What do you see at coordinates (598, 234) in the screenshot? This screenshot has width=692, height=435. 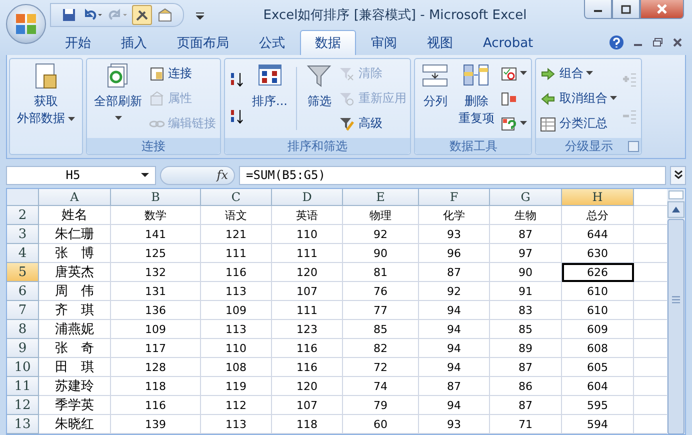 I see `table-cell: 644` at bounding box center [598, 234].